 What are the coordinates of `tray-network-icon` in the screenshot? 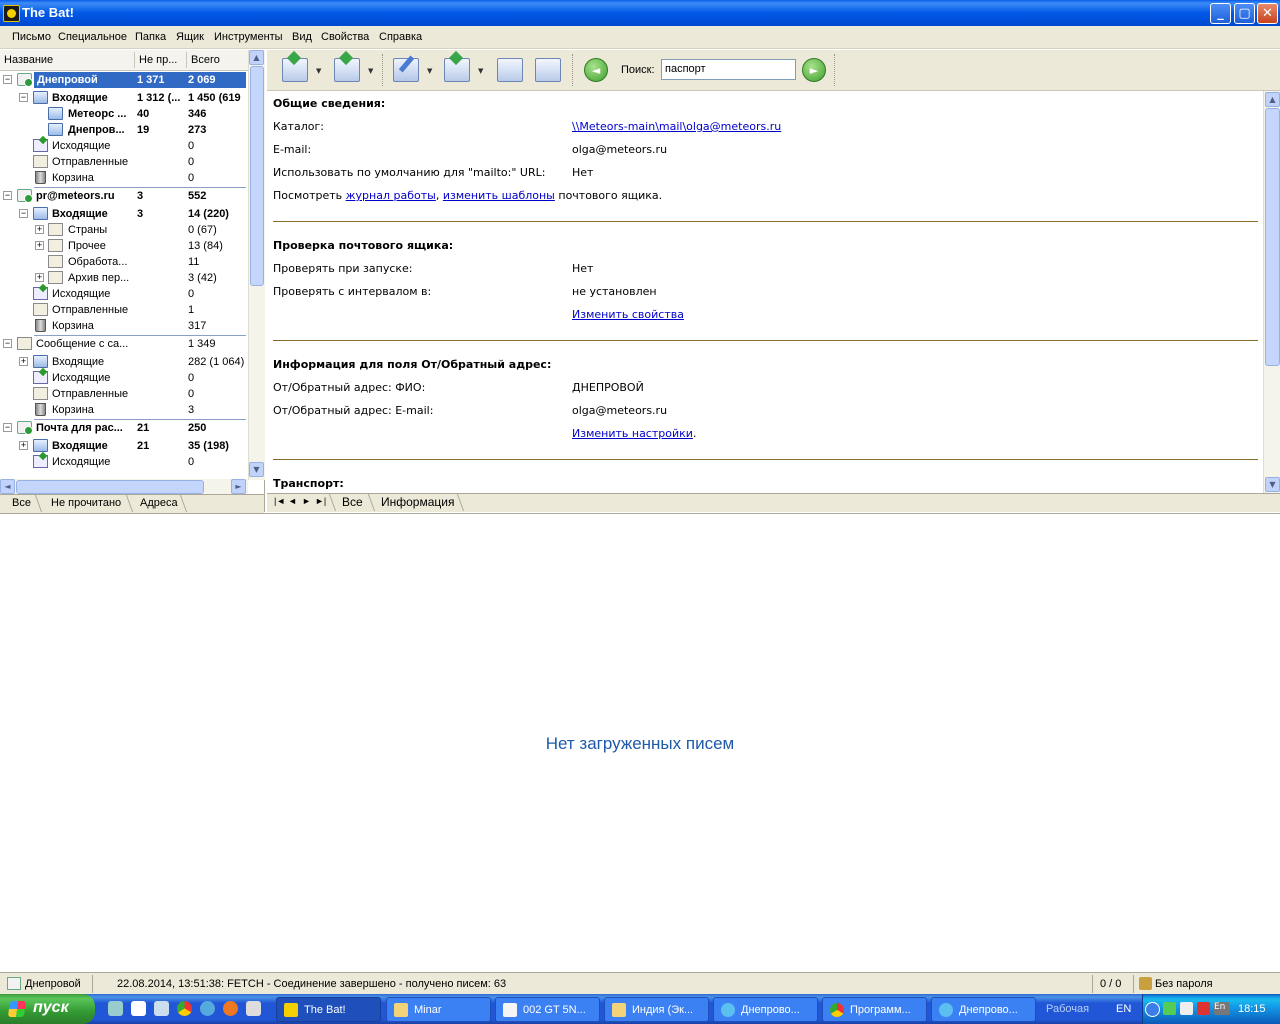 It's located at (1186, 1008).